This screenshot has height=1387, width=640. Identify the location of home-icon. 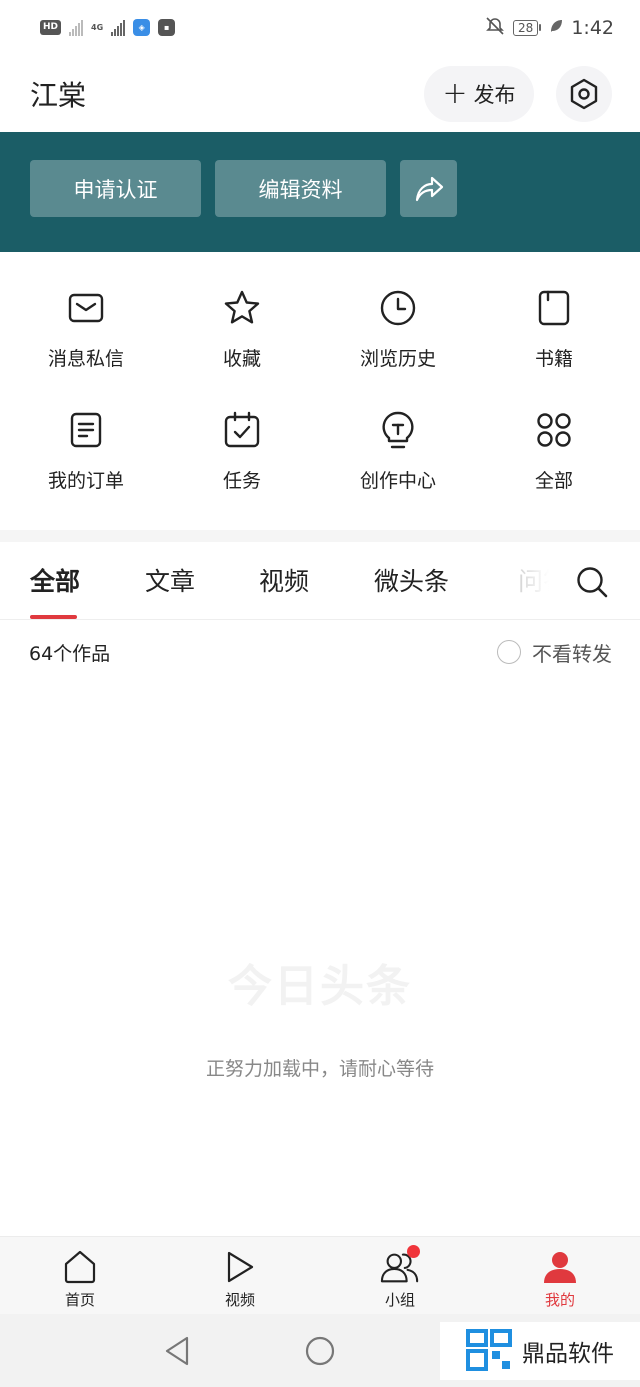
(80, 1267).